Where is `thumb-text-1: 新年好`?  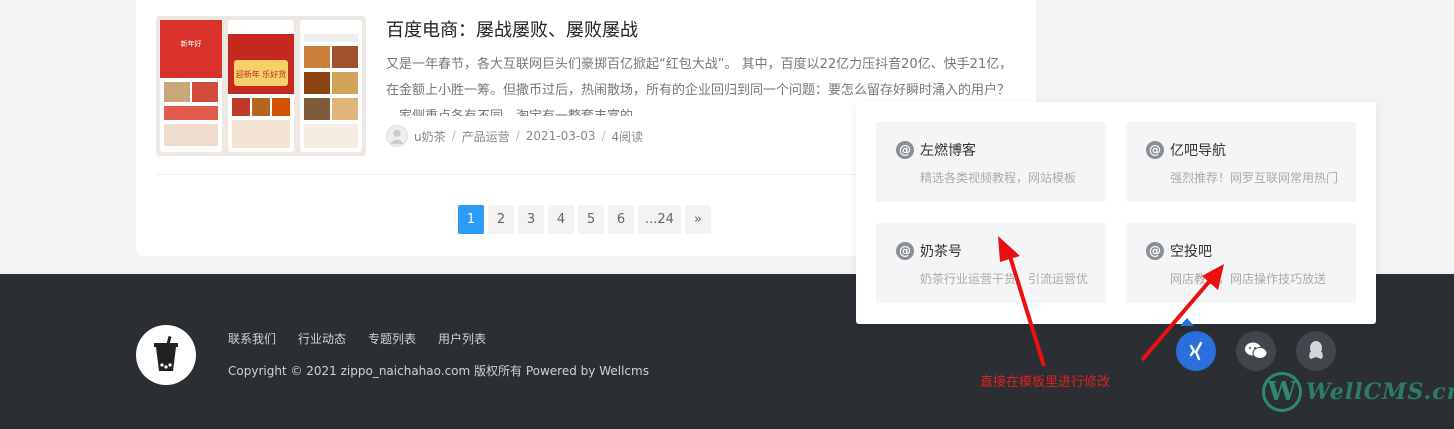
thumb-text-1: 新年好 is located at coordinates (191, 43).